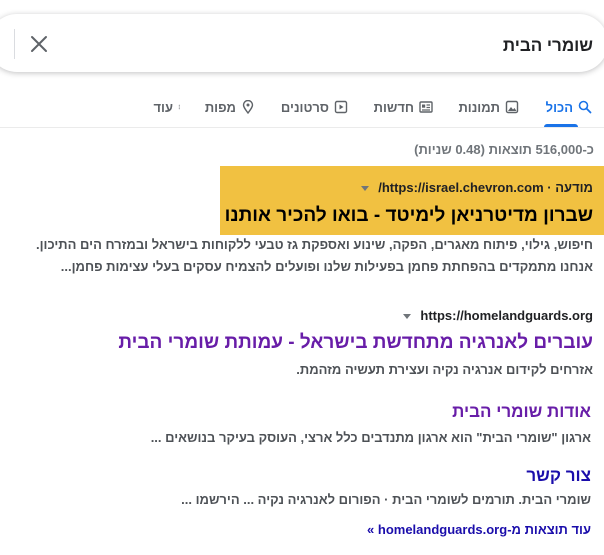 Image resolution: width=604 pixels, height=555 pixels. What do you see at coordinates (479, 107) in the screenshot?
I see `tab-label: תמונות` at bounding box center [479, 107].